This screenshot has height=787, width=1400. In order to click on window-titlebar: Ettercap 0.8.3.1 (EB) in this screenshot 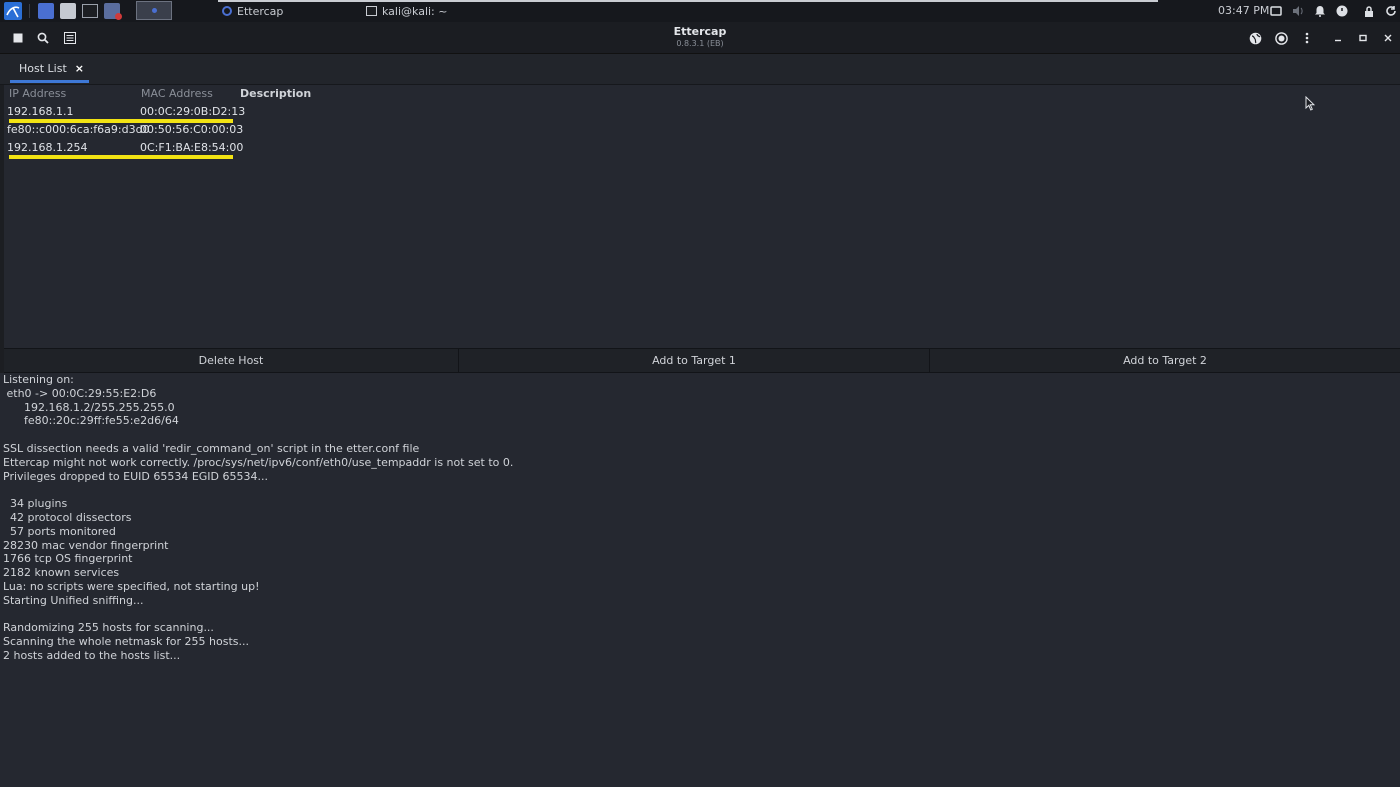, I will do `click(700, 38)`.